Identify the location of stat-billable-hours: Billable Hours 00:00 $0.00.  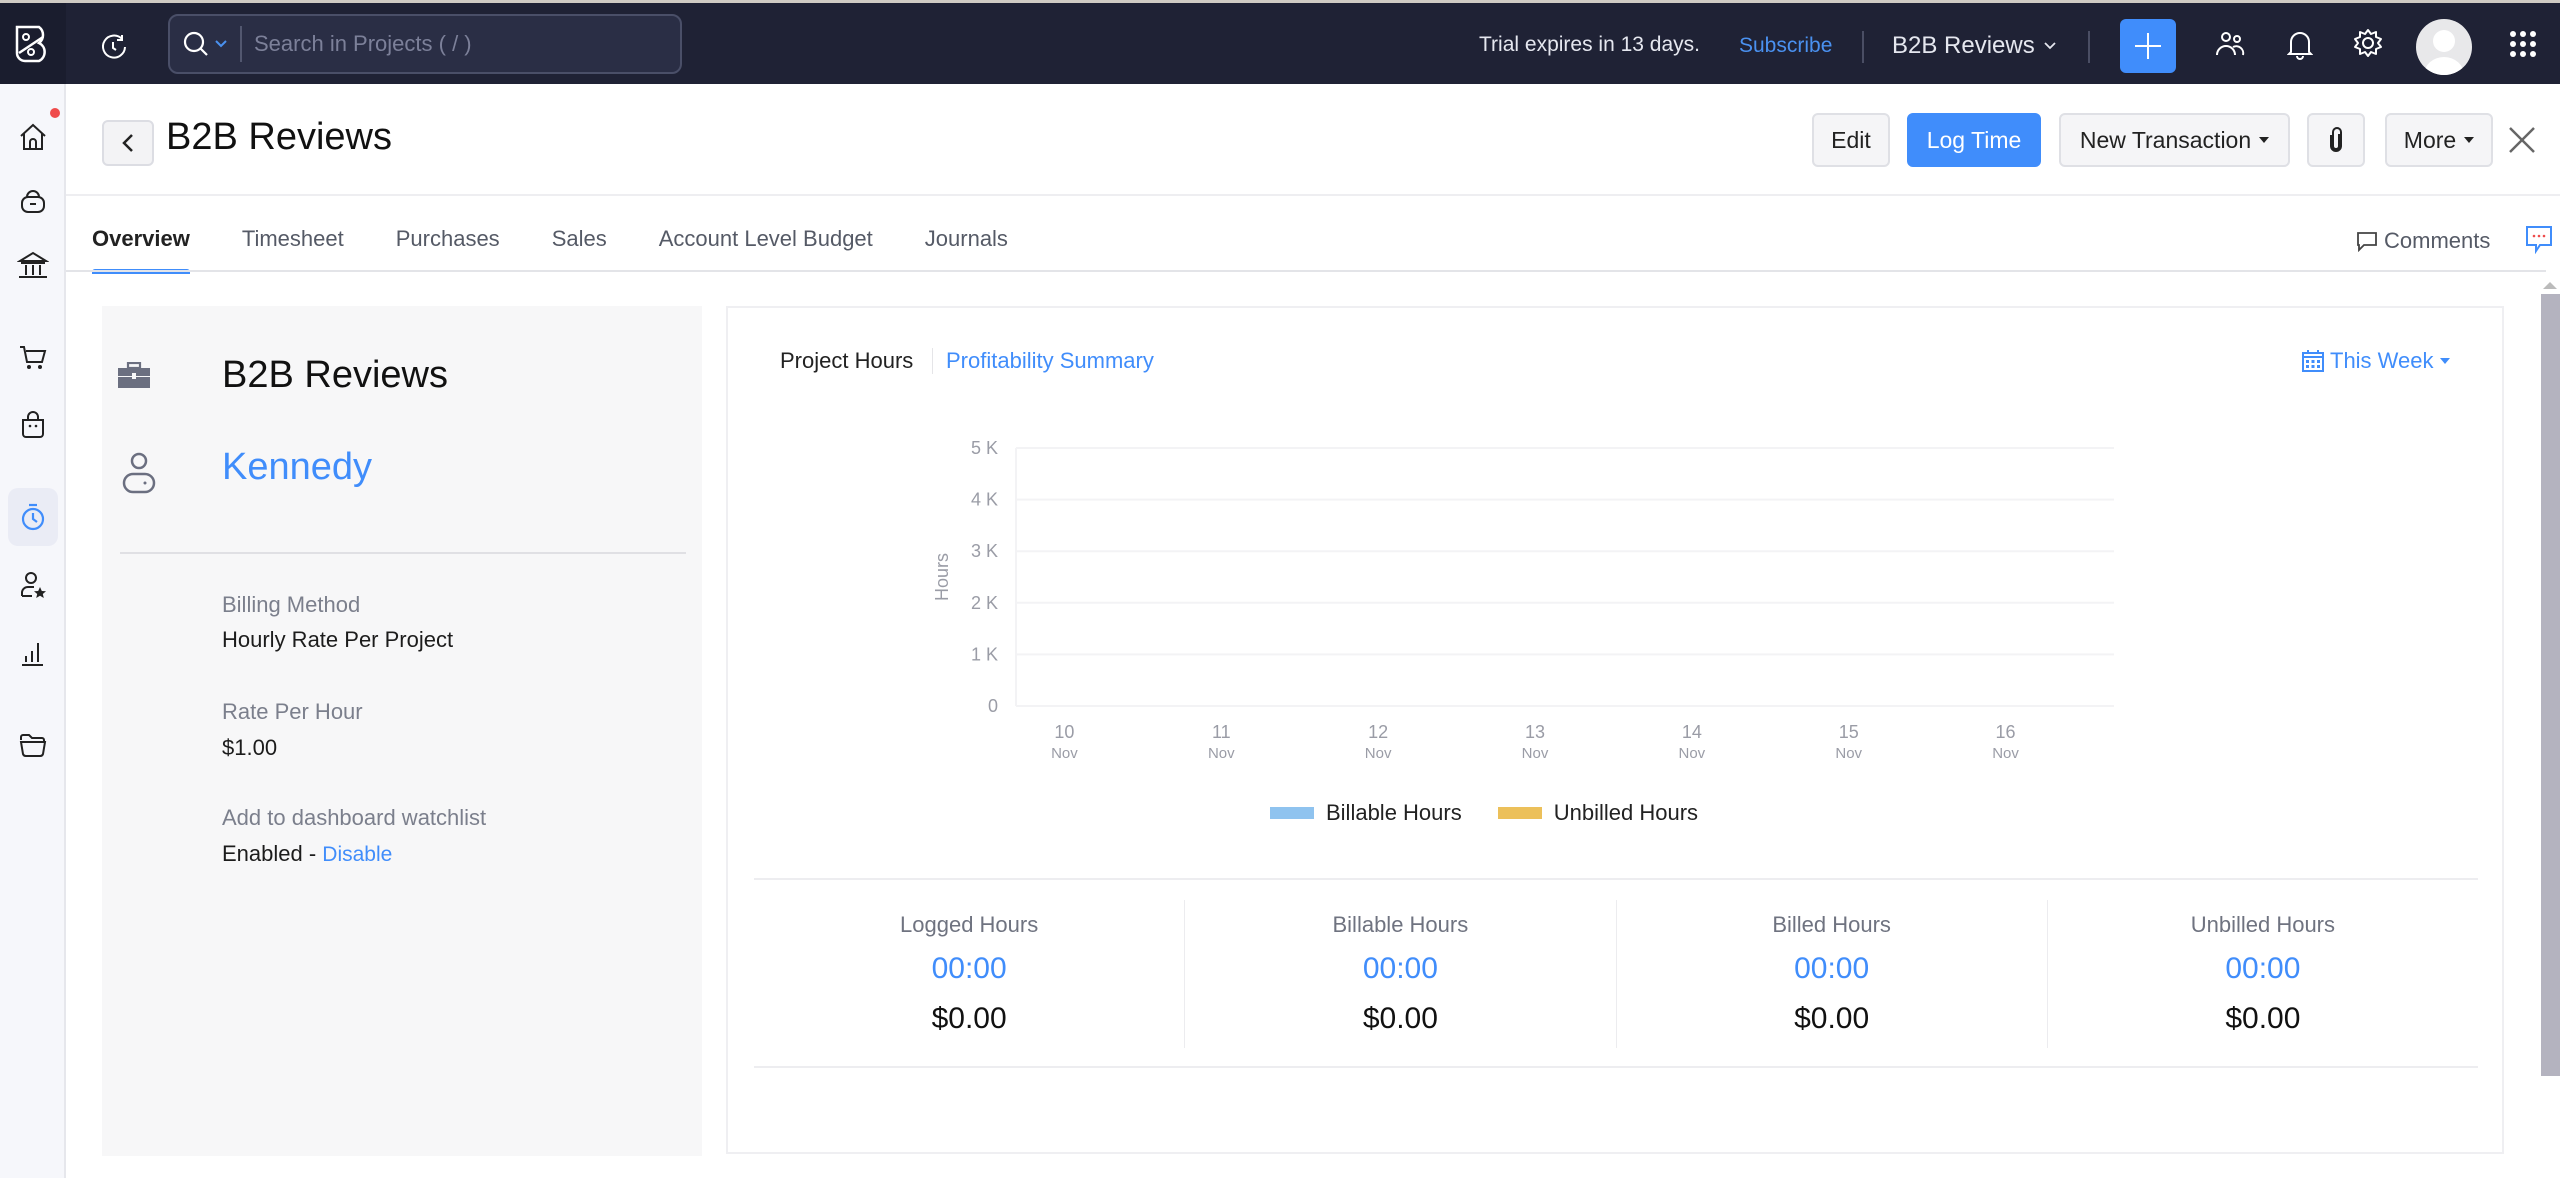
(1401, 974).